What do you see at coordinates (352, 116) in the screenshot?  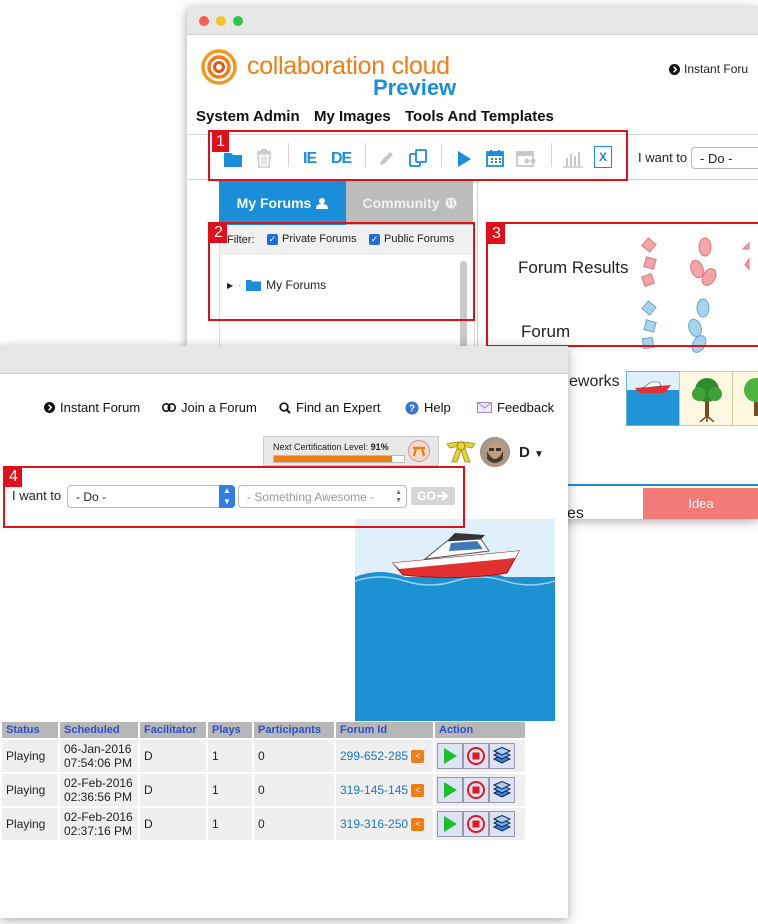 I see `menu-my-images: My Images` at bounding box center [352, 116].